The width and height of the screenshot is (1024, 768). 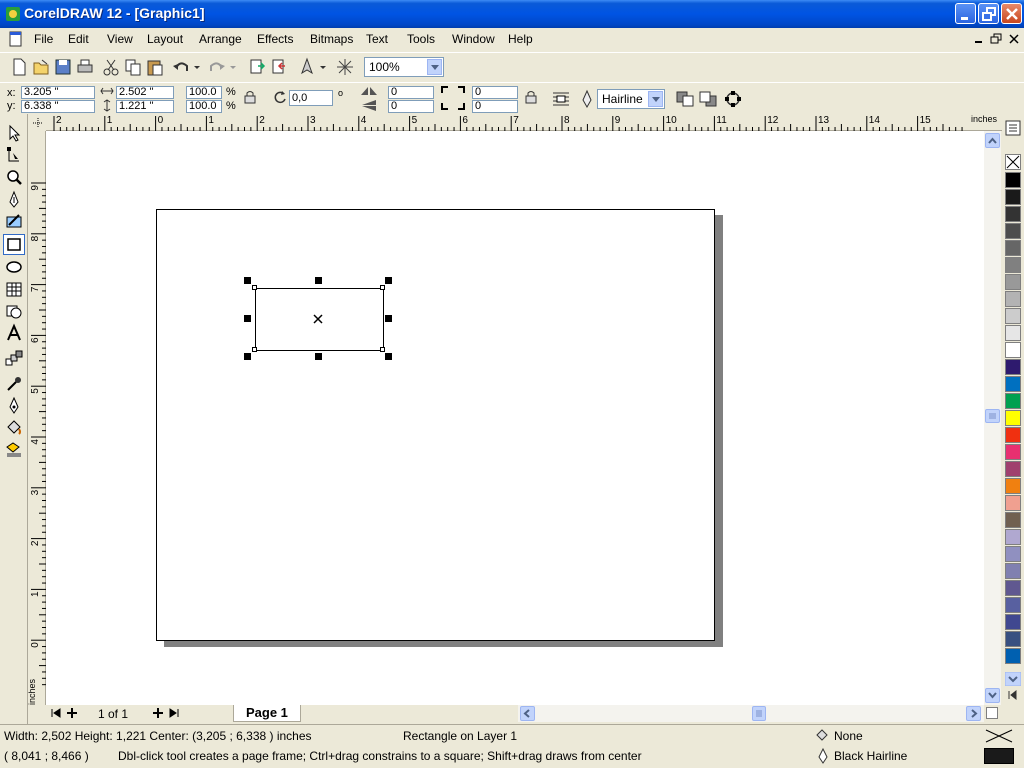 I want to click on text-tool-icon, so click(x=14, y=333).